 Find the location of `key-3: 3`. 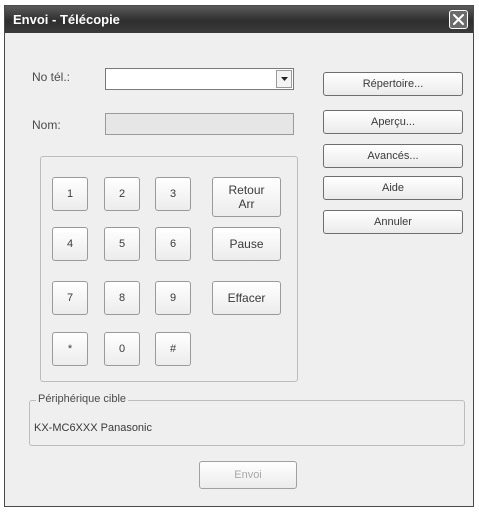

key-3: 3 is located at coordinates (173, 194).